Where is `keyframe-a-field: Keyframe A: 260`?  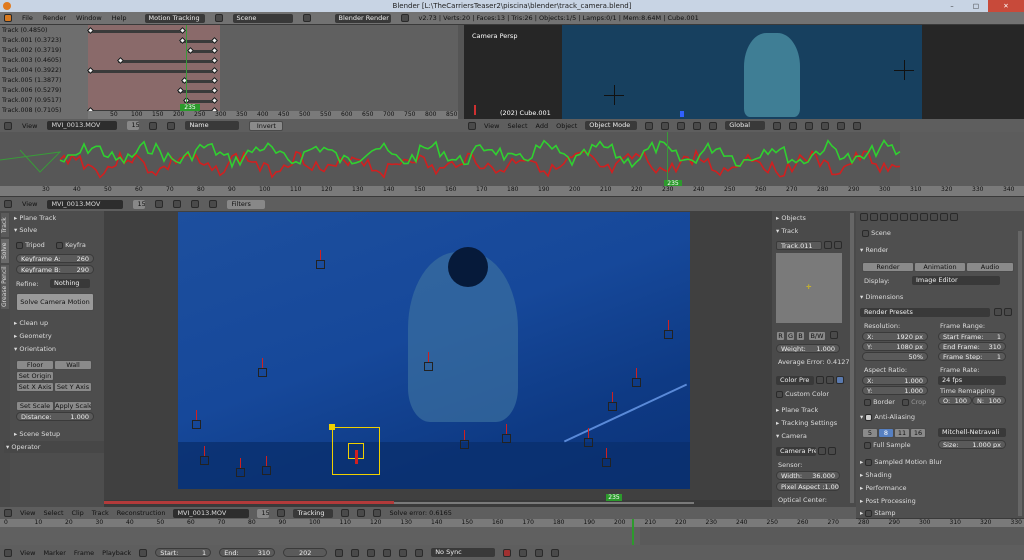 keyframe-a-field: Keyframe A: 260 is located at coordinates (55, 258).